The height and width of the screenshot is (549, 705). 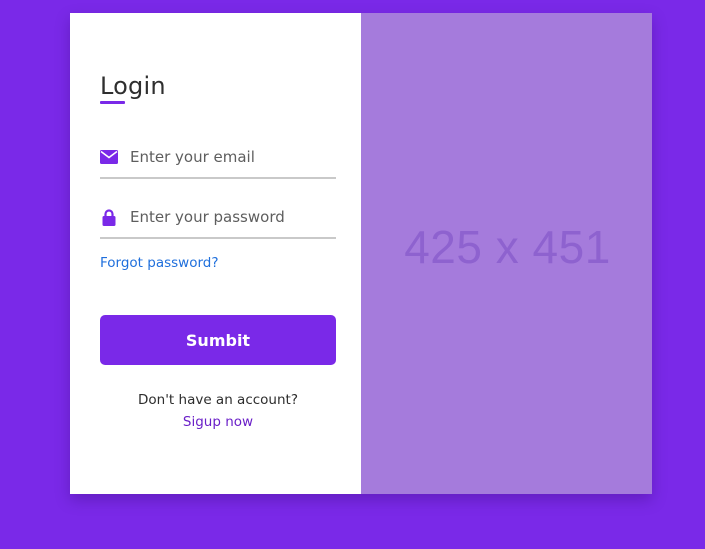 I want to click on title-underline, so click(x=112, y=102).